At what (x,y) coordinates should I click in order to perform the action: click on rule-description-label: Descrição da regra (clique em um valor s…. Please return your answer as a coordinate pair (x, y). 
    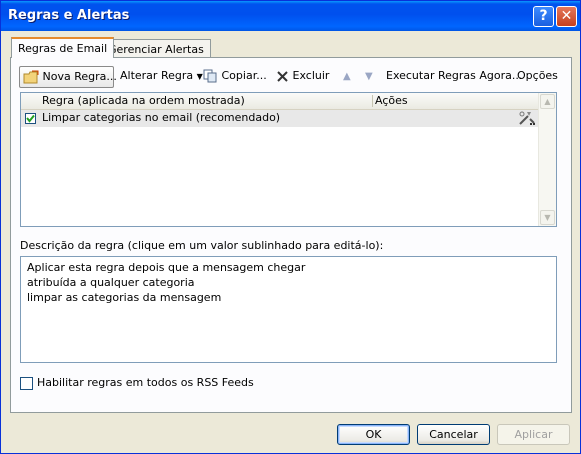
    Looking at the image, I should click on (202, 245).